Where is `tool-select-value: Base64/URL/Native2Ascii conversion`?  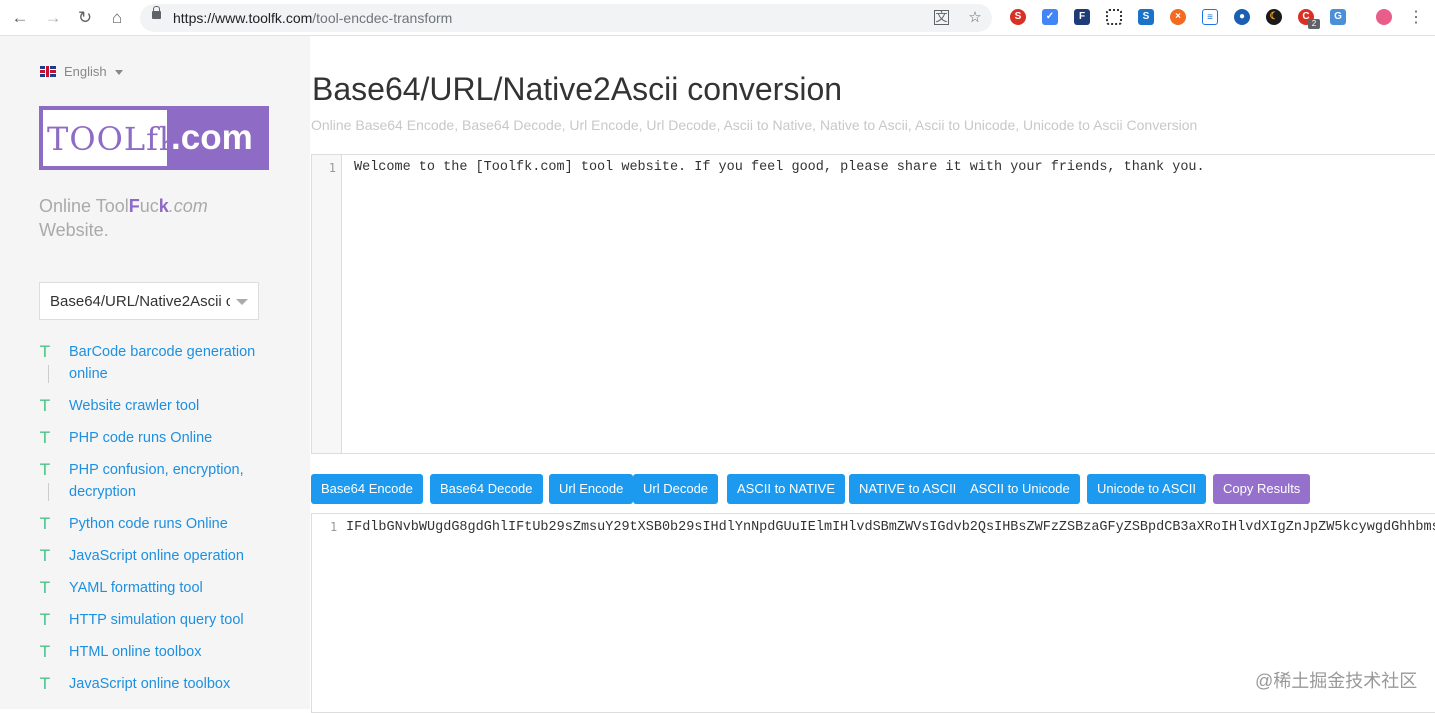
tool-select-value: Base64/URL/Native2Ascii conversion is located at coordinates (140, 301).